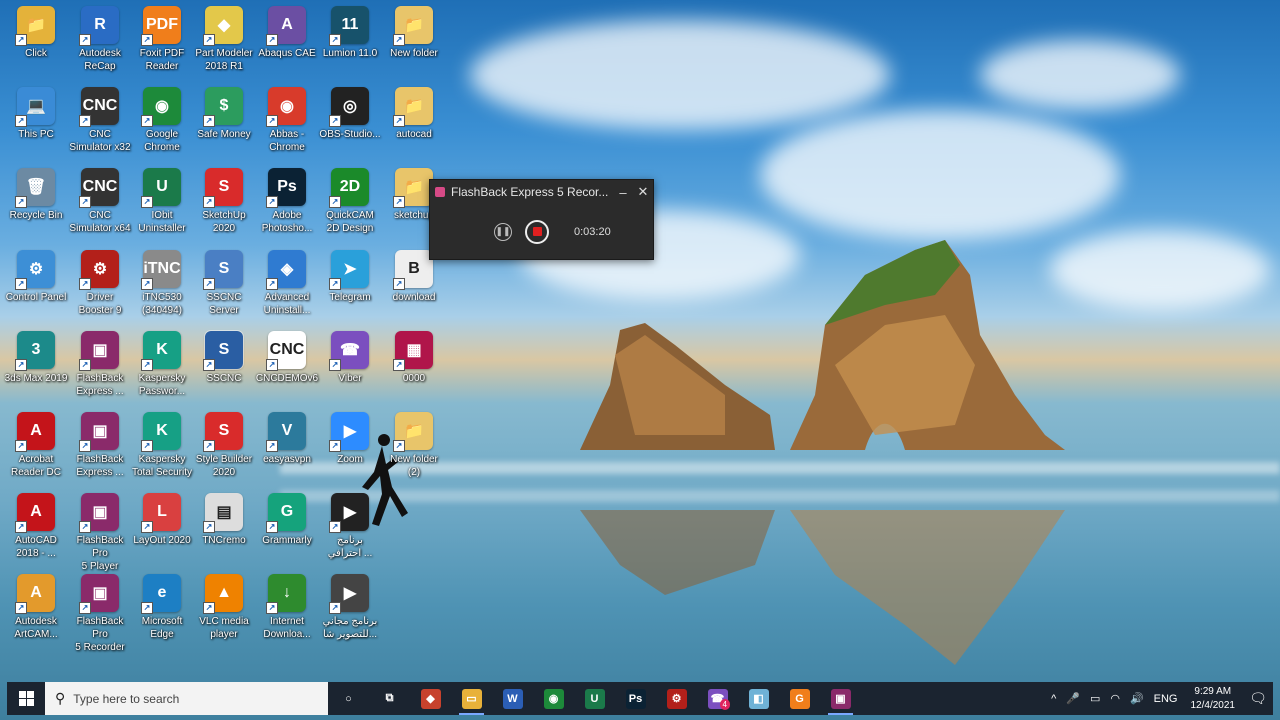  Describe the element at coordinates (541, 192) in the screenshot. I see `recorder-title-bar: FlashBack Express 5 Recor... – ✕` at that location.